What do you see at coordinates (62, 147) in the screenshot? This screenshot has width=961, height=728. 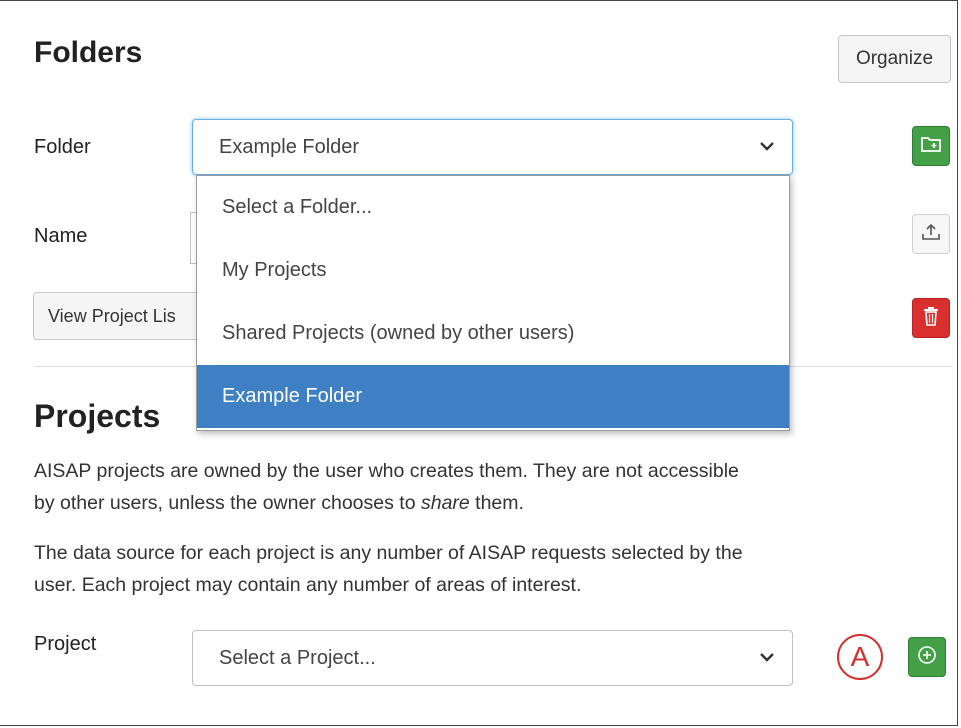 I see `folder-label: Folder` at bounding box center [62, 147].